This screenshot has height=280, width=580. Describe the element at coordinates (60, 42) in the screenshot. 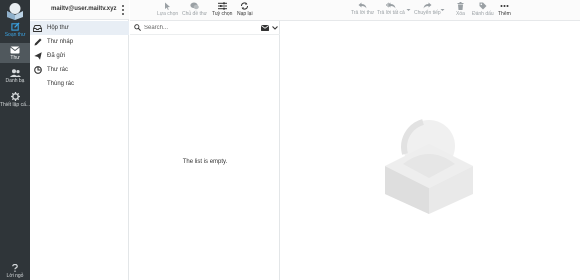

I see `folder-label: Thư nháp` at that location.